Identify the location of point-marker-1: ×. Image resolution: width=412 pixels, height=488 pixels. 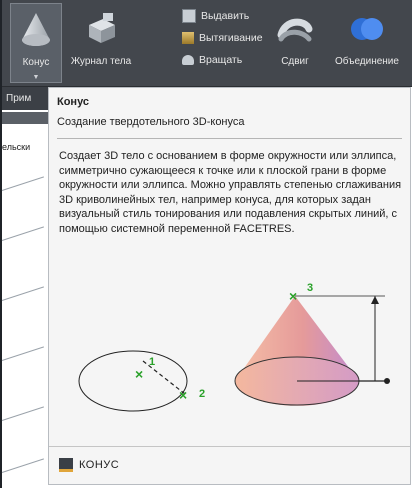
(139, 374).